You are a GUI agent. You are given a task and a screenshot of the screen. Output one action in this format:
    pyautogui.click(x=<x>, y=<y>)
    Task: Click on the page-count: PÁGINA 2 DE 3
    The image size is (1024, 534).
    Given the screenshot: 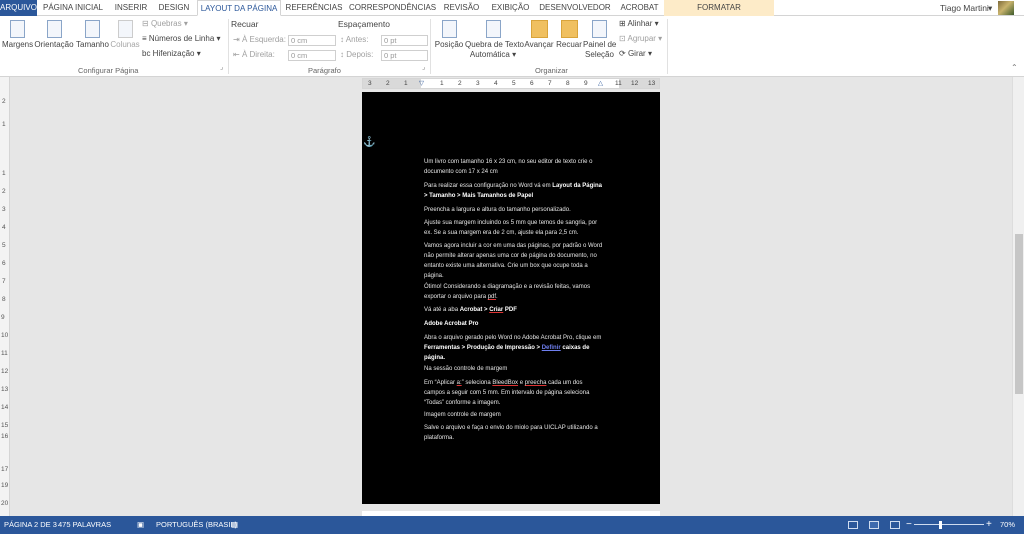 What is the action you would take?
    pyautogui.click(x=30, y=525)
    